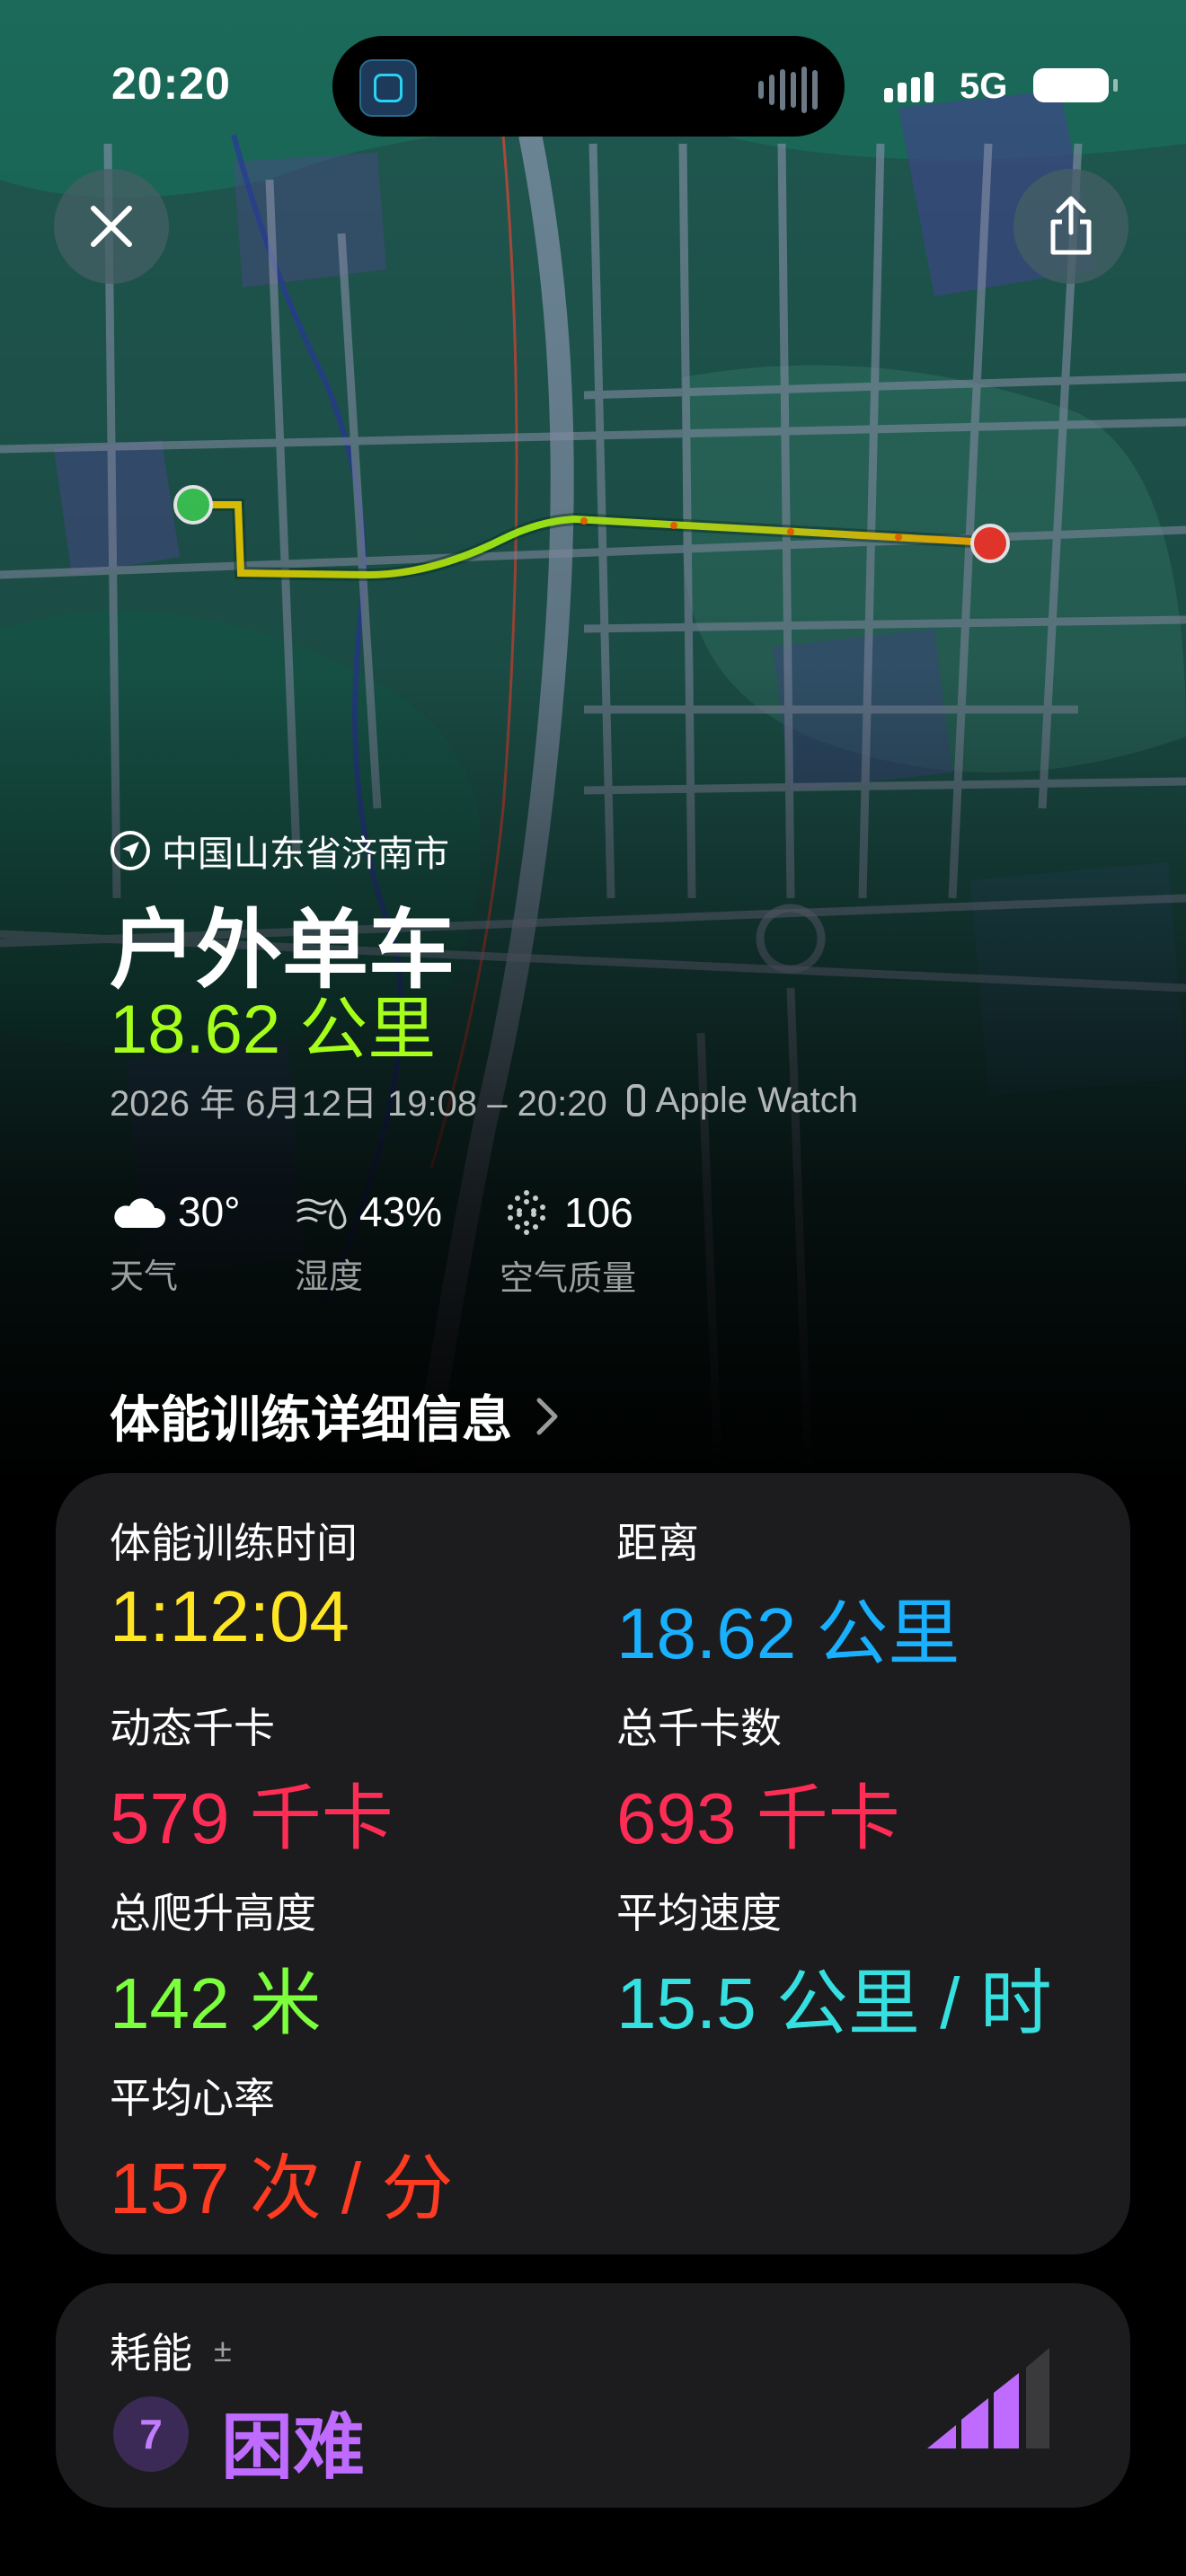 The width and height of the screenshot is (1186, 2576). What do you see at coordinates (388, 88) in the screenshot?
I see `workout-app-icon` at bounding box center [388, 88].